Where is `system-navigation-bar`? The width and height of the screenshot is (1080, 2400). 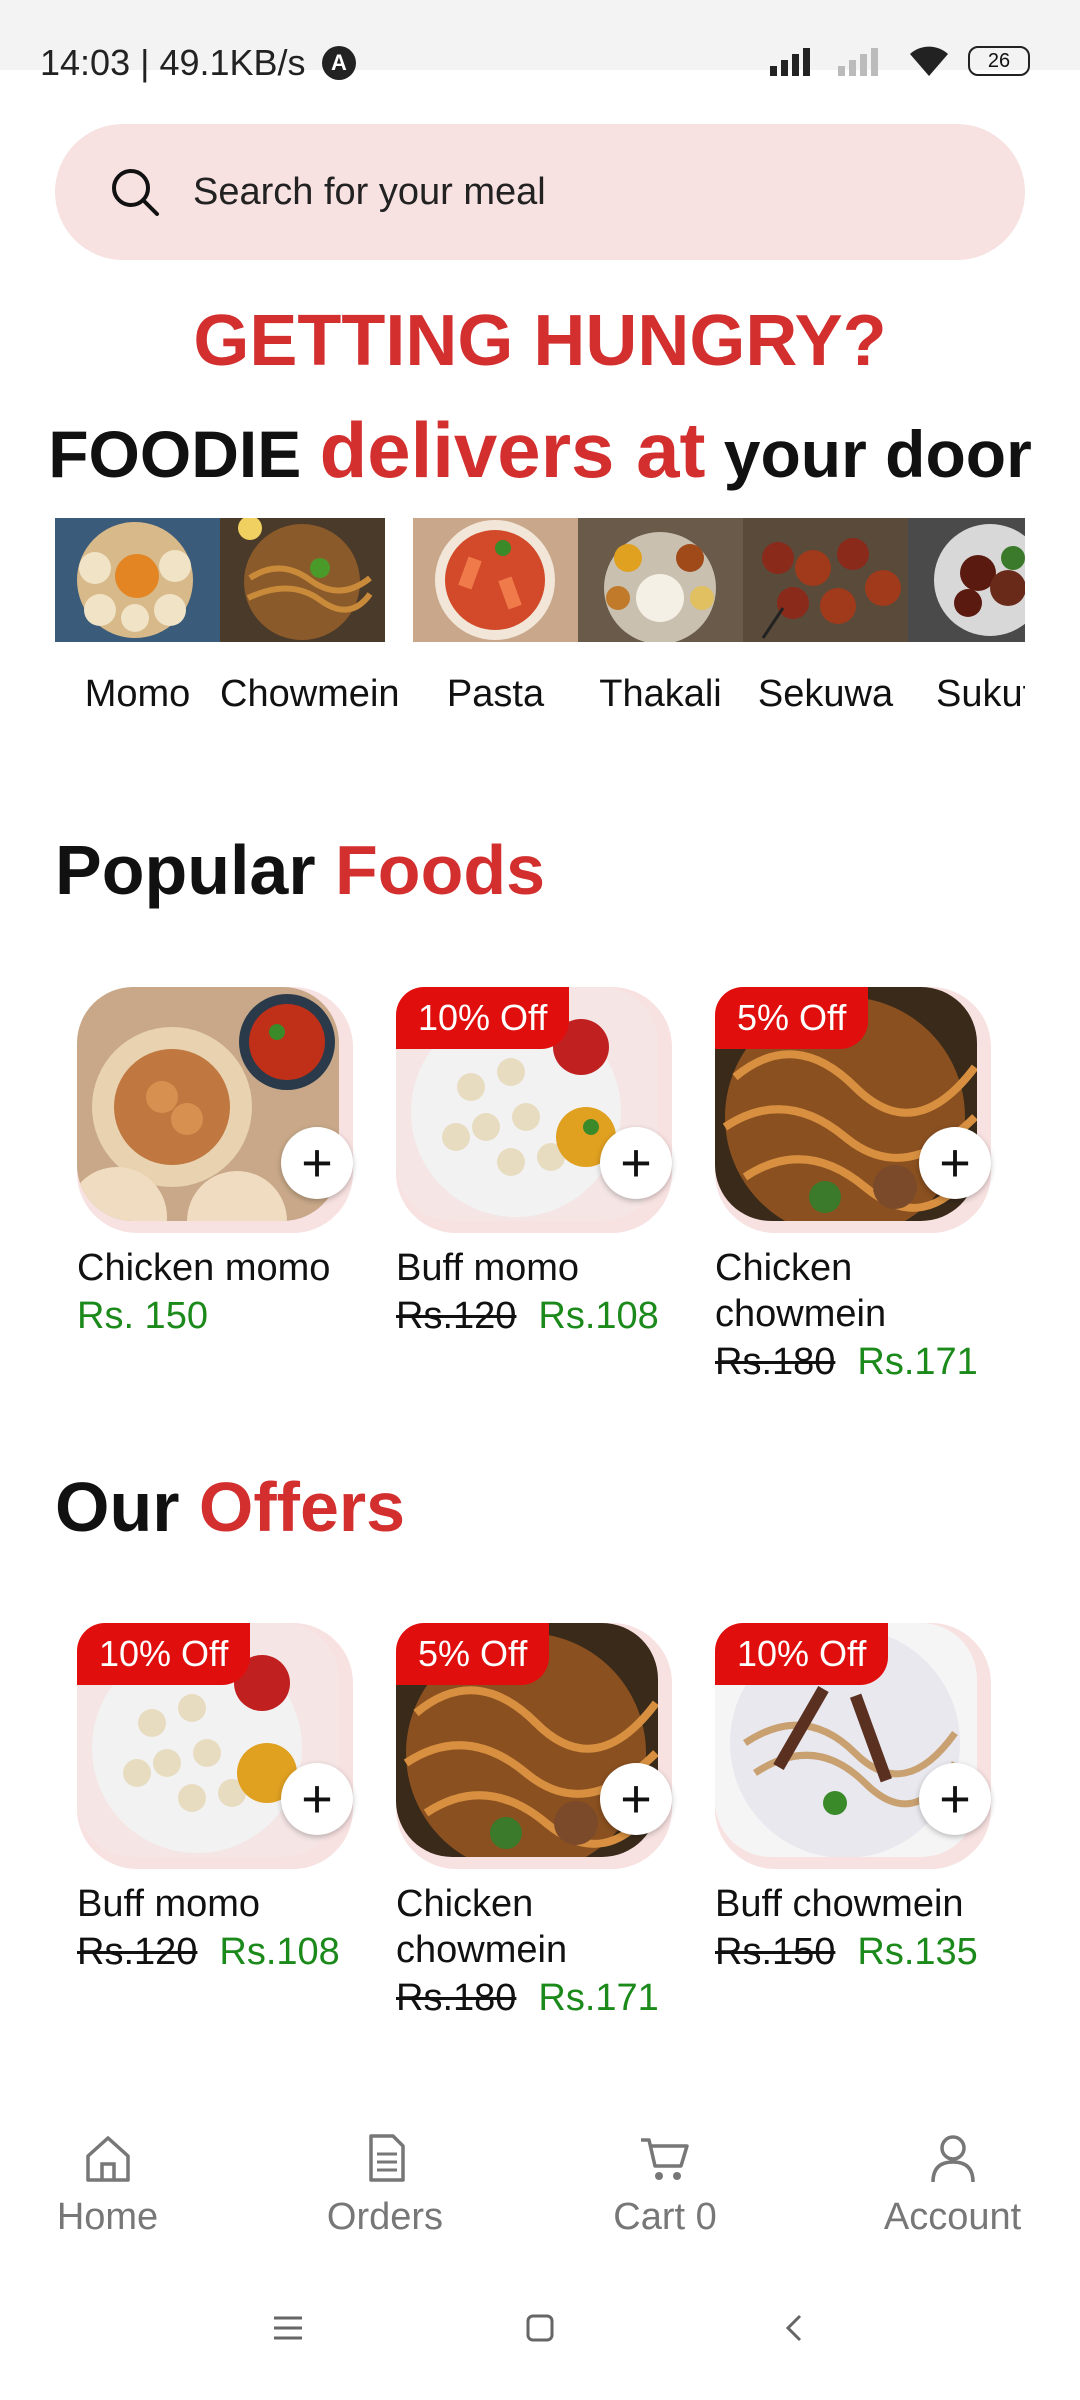
system-navigation-bar is located at coordinates (540, 2335).